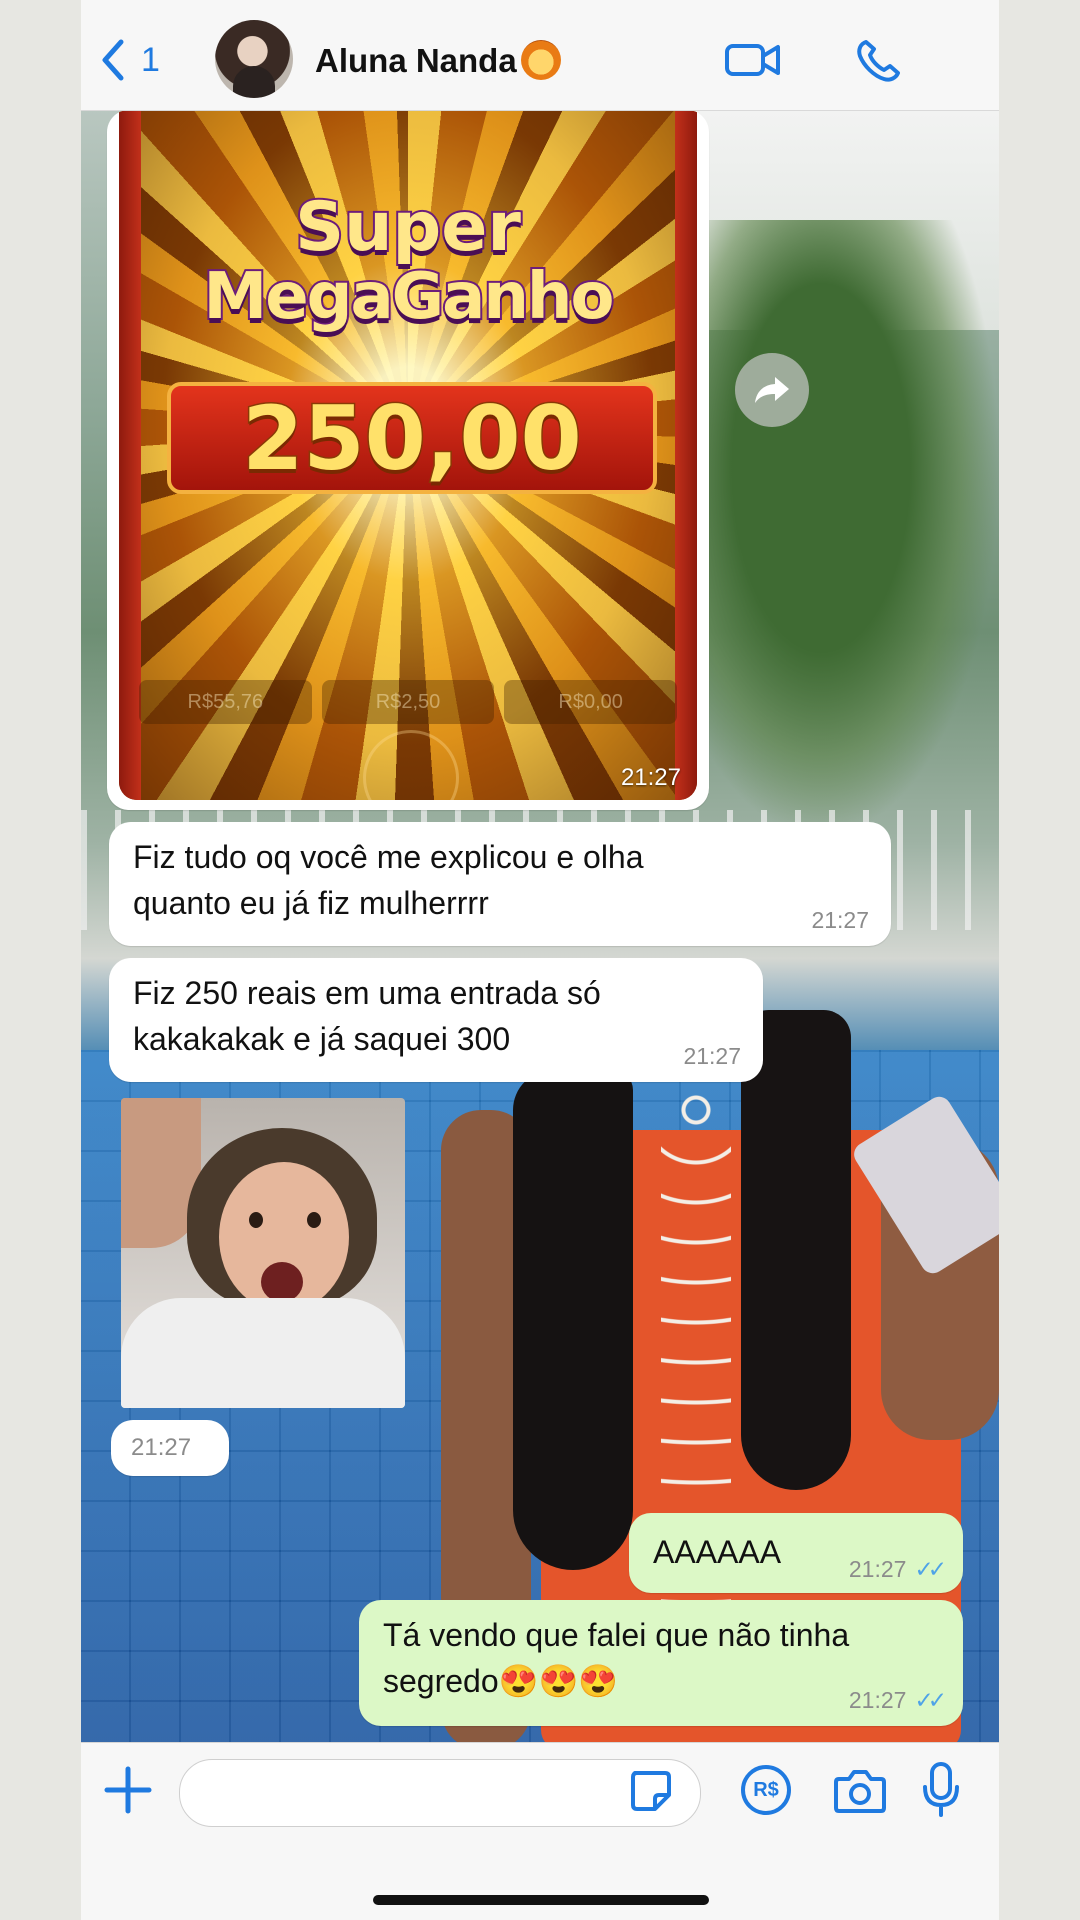 The height and width of the screenshot is (1920, 1080). I want to click on sticker-message, so click(263, 1253).